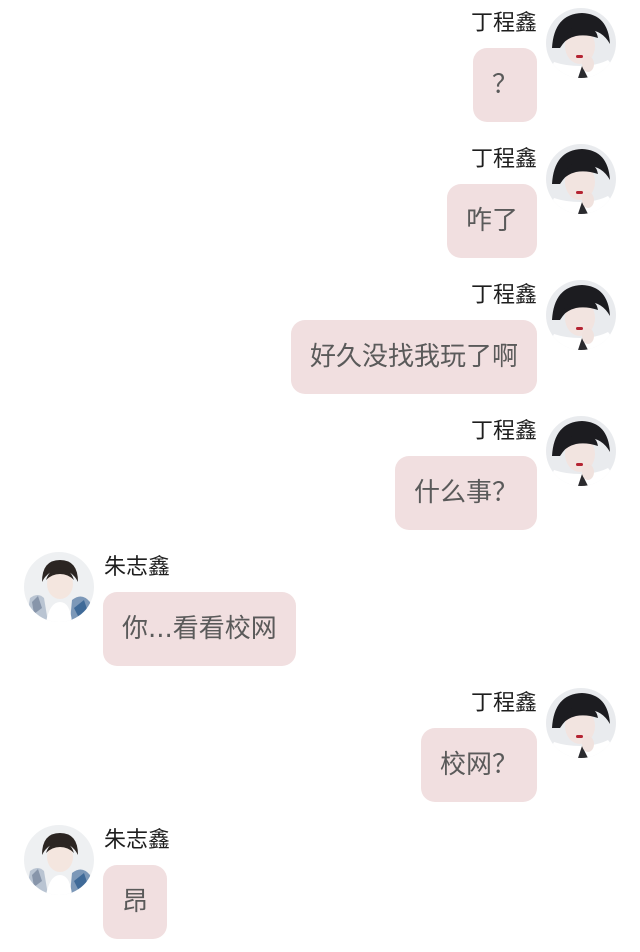  I want to click on message-bubble: ？, so click(504, 85).